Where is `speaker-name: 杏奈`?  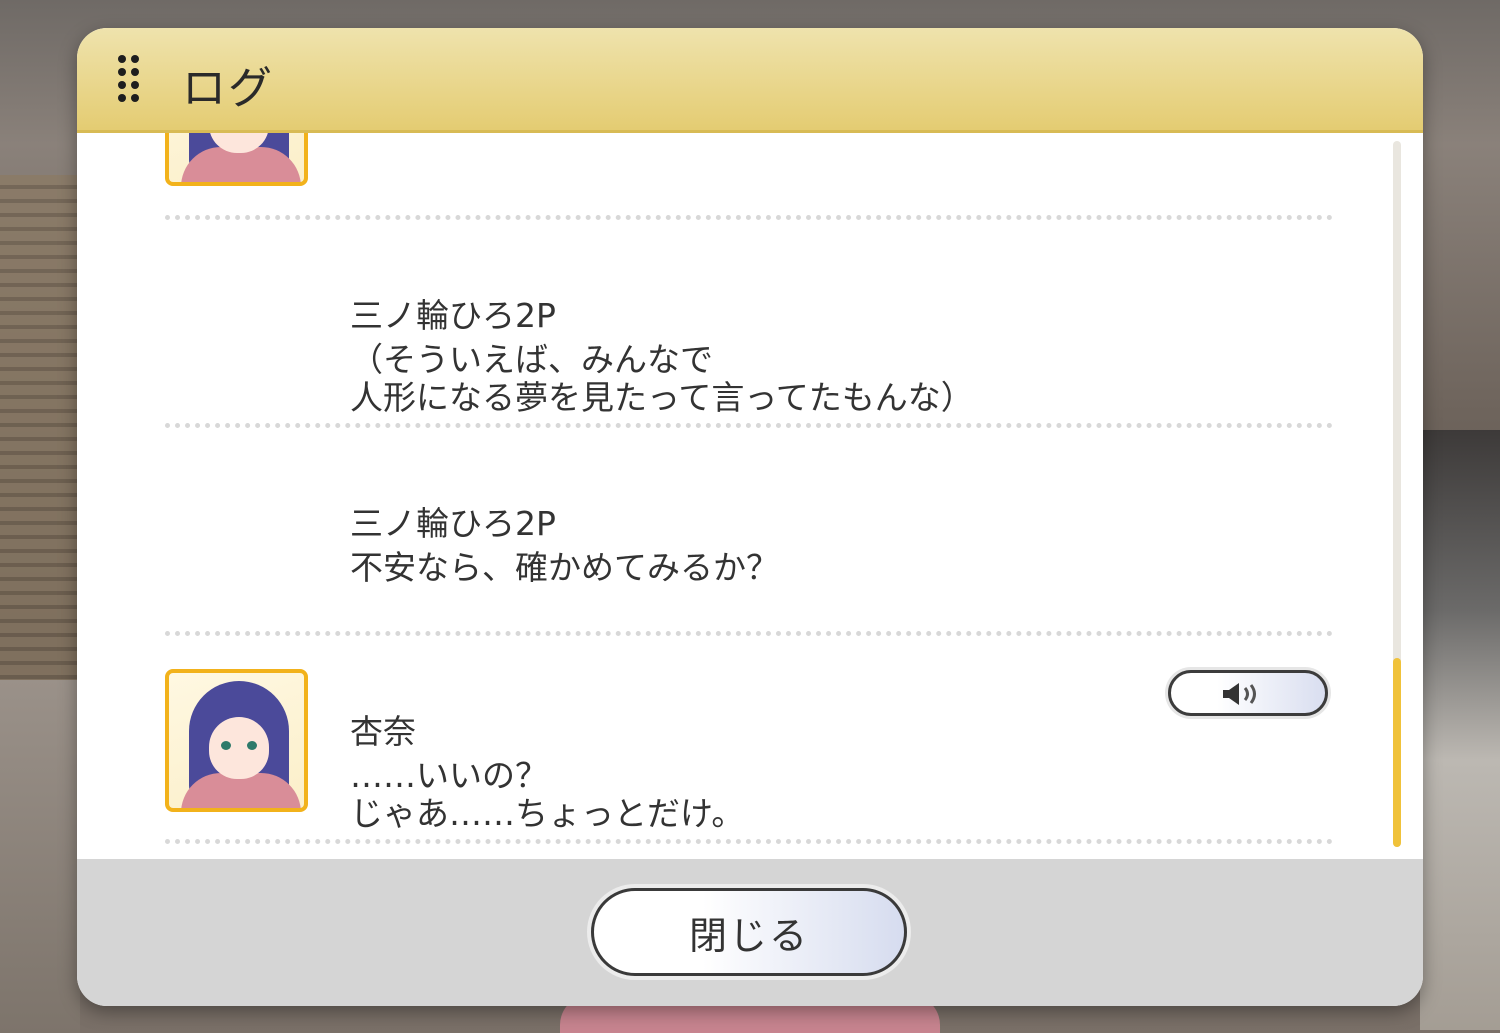 speaker-name: 杏奈 is located at coordinates (383, 731).